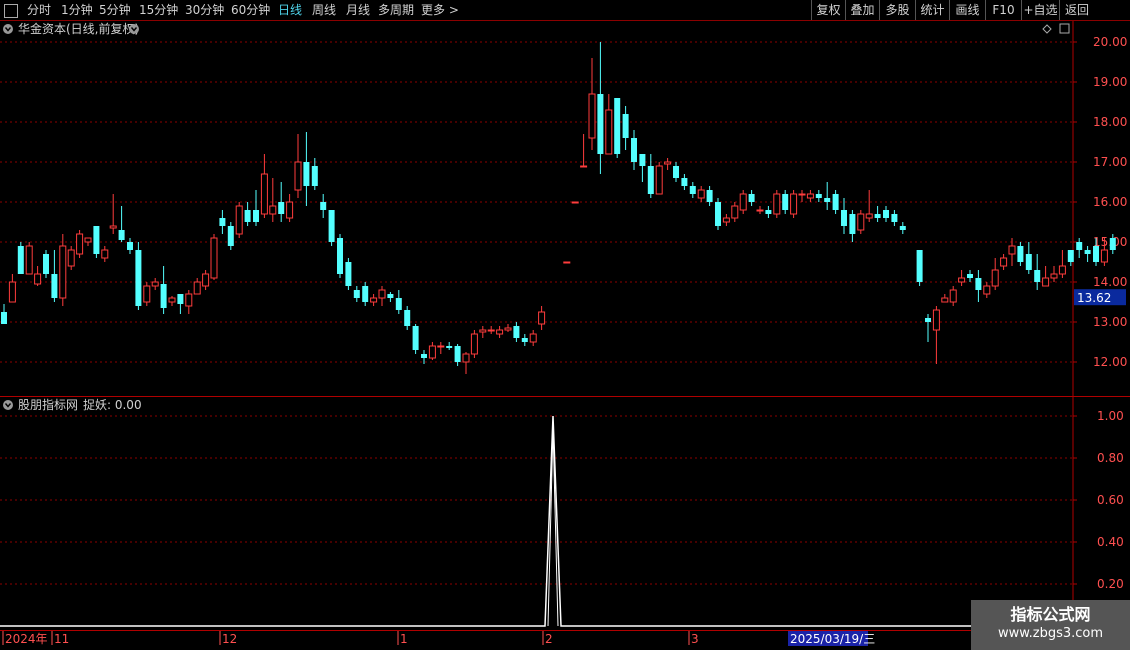  I want to click on indicator-axis-label: 0.20, so click(1110, 584).